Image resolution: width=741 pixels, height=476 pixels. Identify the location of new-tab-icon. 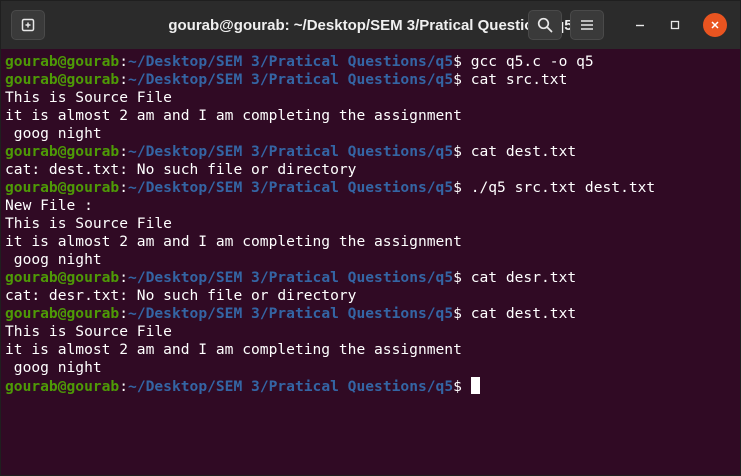
(28, 25).